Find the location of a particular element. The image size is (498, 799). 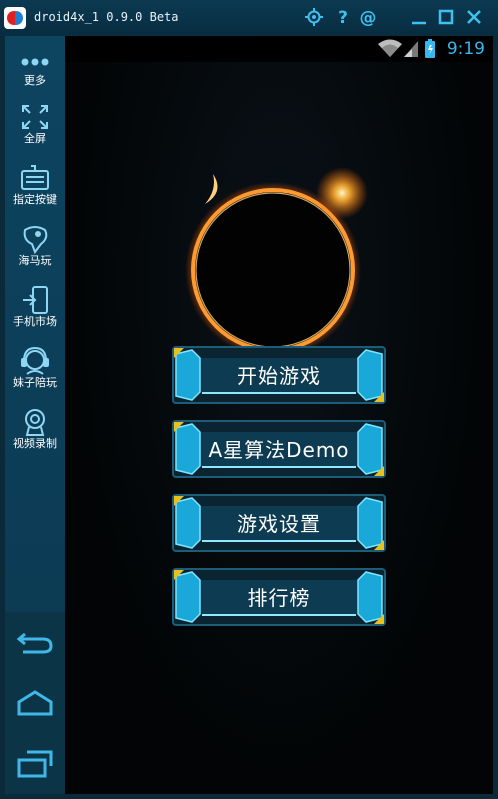

sidebar-item-label: 视频录制 is located at coordinates (35, 443).